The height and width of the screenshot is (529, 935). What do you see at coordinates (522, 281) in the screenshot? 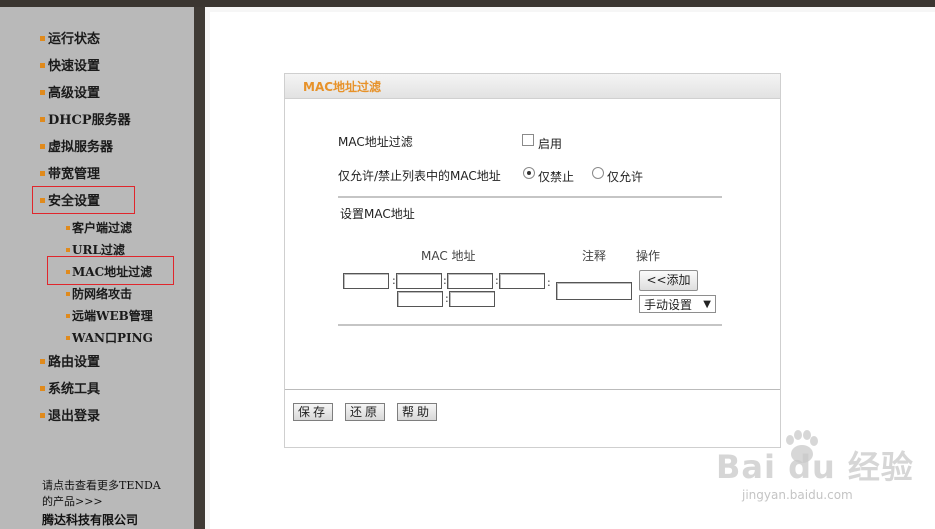
I see `mac-octet-4-input` at bounding box center [522, 281].